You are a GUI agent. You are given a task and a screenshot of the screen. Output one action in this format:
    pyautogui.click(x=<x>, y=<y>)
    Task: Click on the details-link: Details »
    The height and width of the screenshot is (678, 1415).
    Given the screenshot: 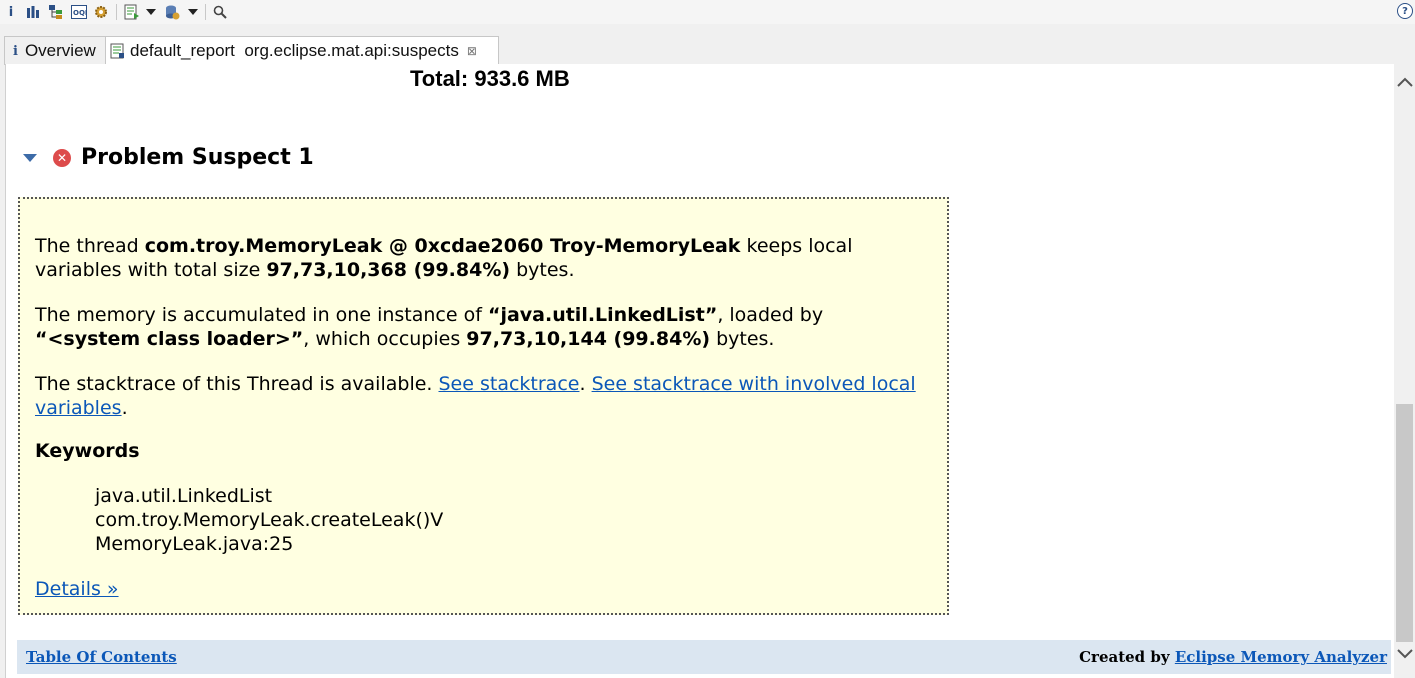 What is the action you would take?
    pyautogui.click(x=77, y=589)
    